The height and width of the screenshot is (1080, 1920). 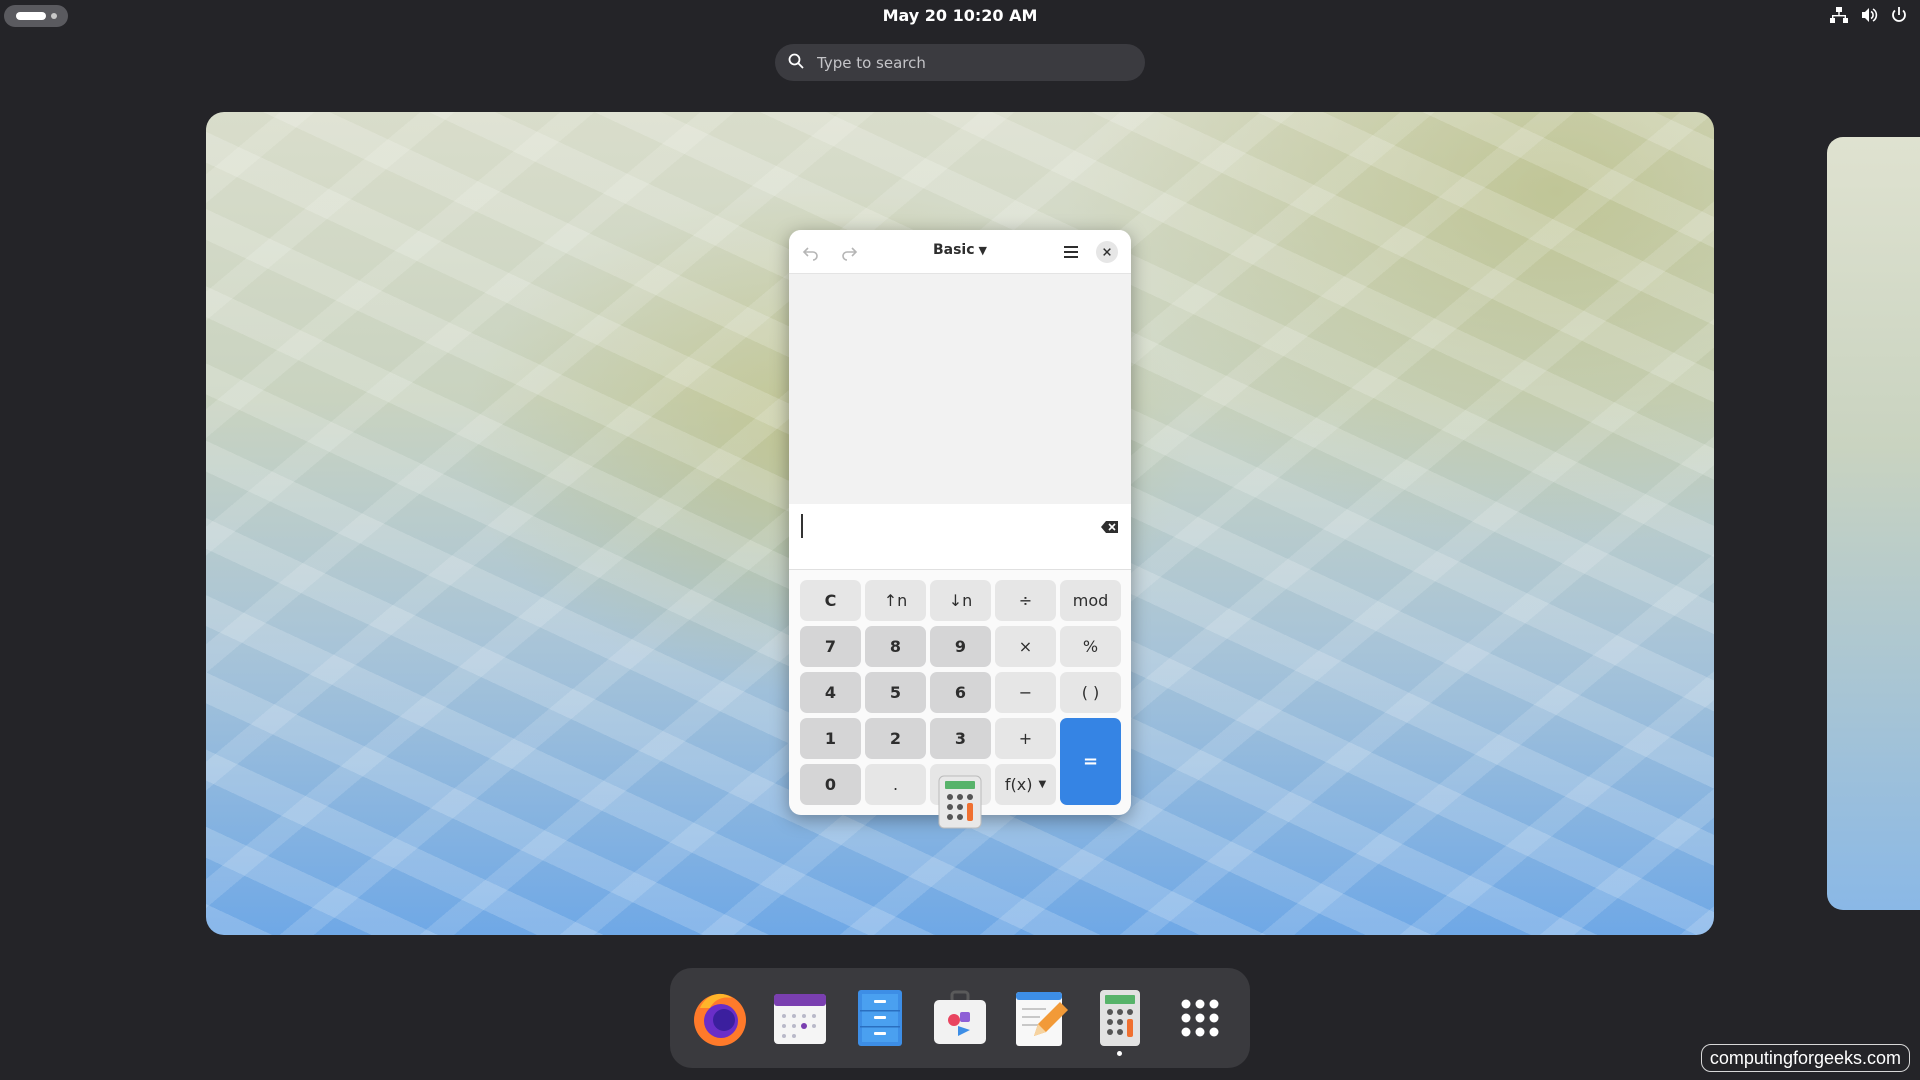 I want to click on search-icon, so click(x=796, y=63).